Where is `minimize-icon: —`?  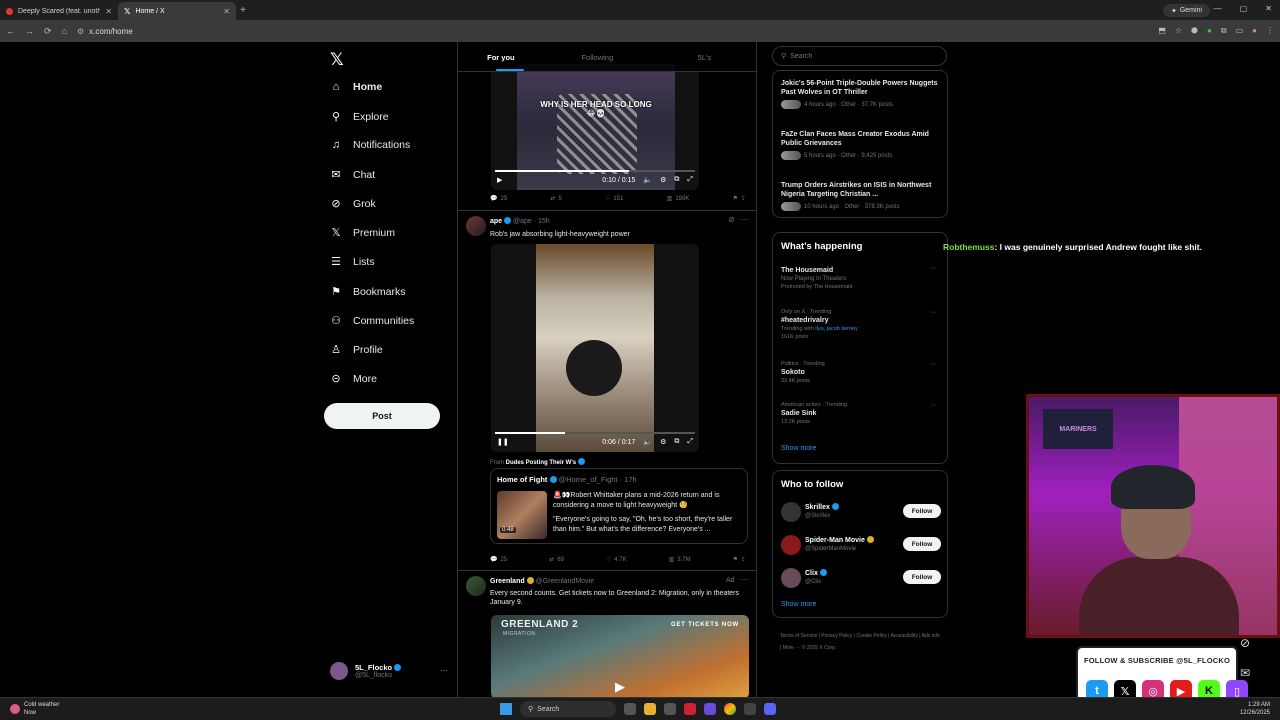
minimize-icon: — is located at coordinates (1218, 8).